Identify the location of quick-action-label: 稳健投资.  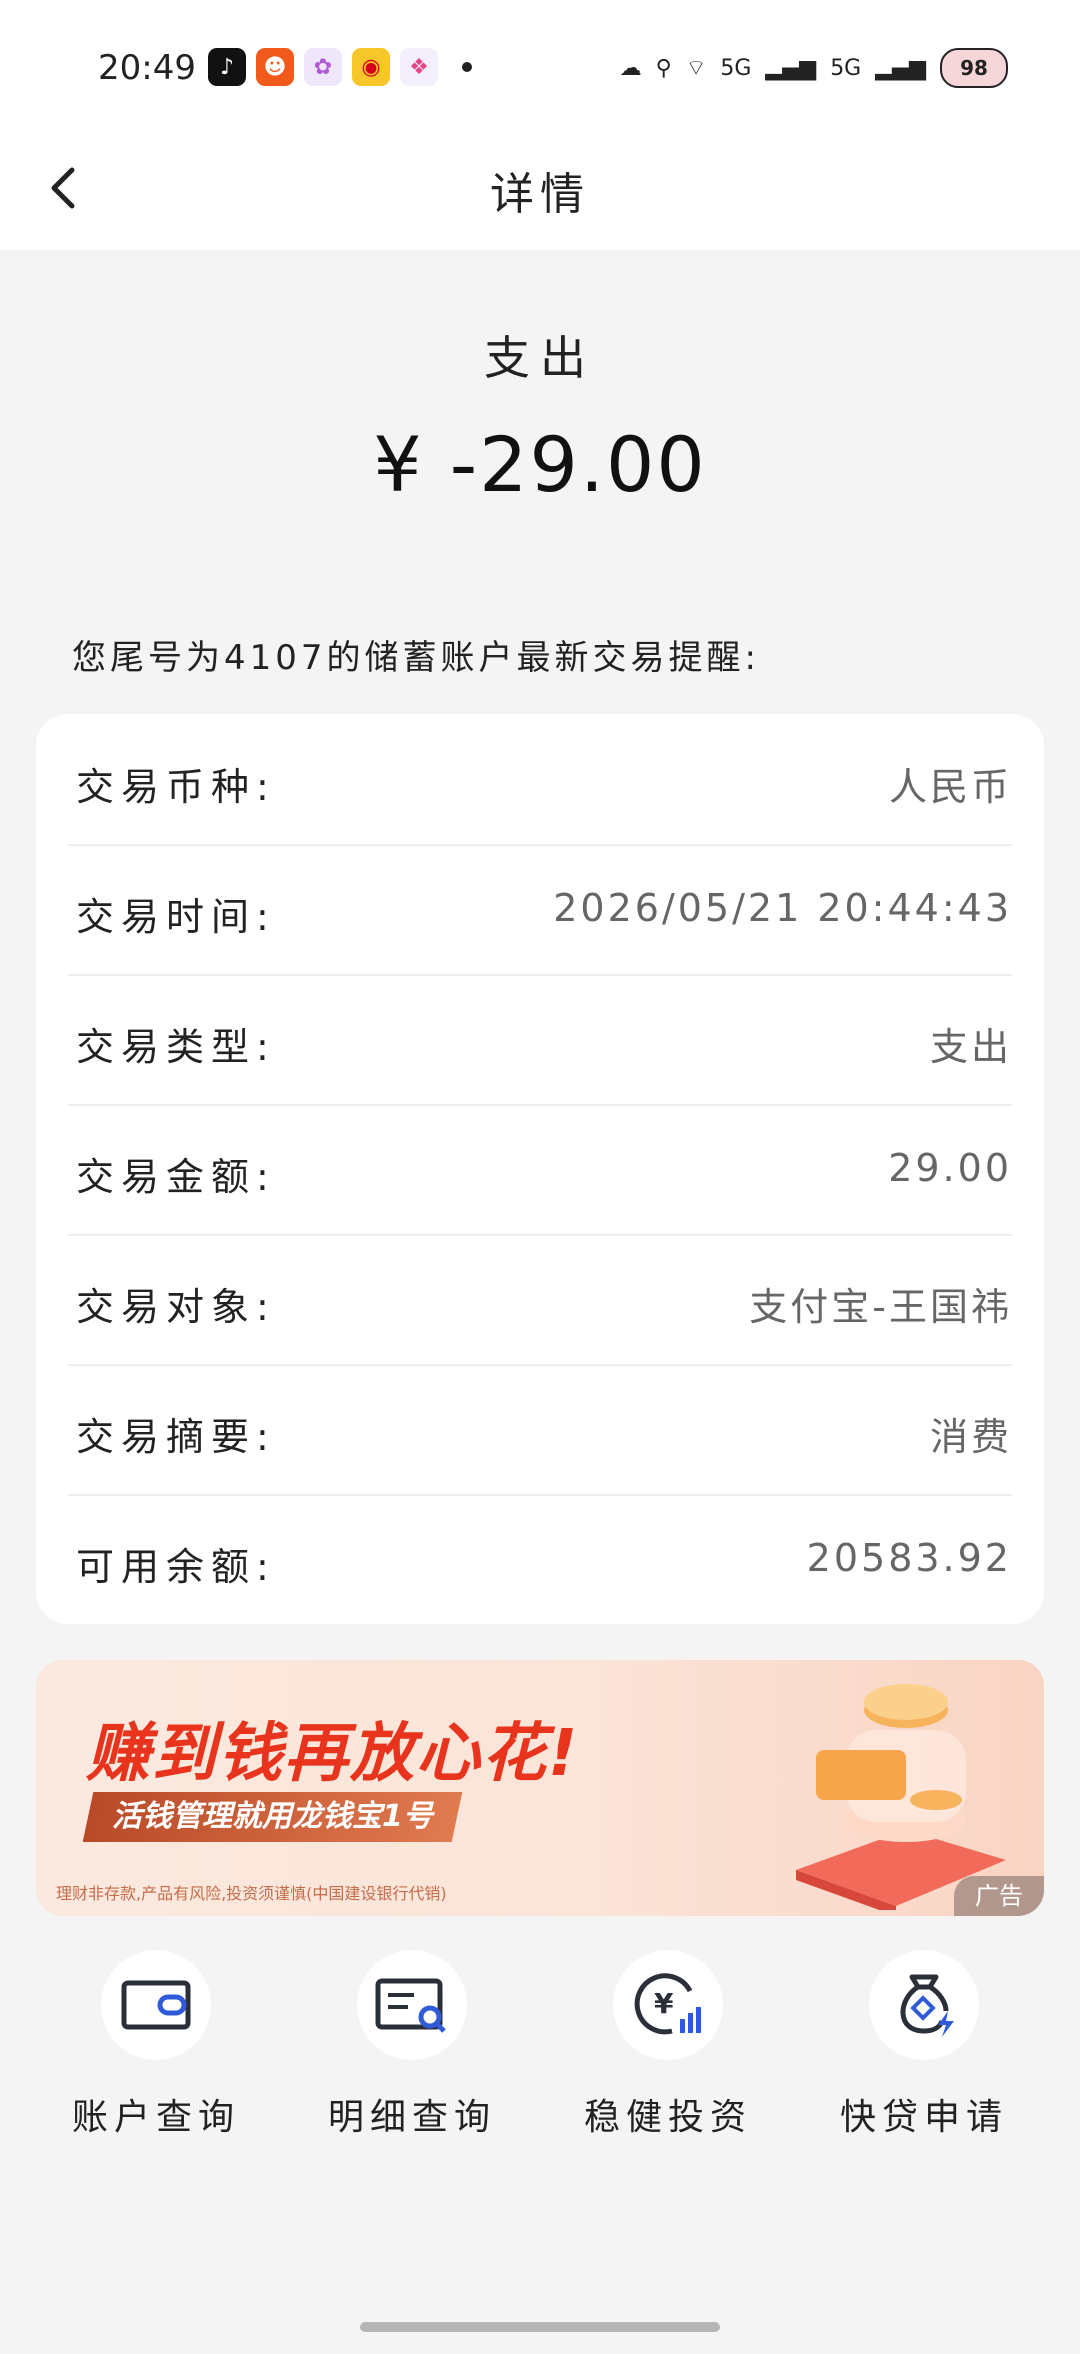
(667, 2117).